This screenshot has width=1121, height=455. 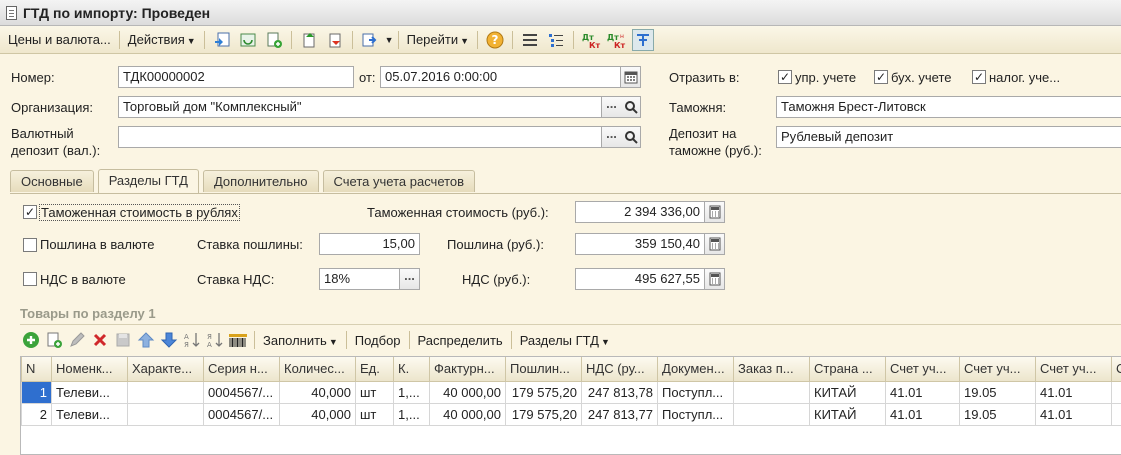 I want to click on unpost-button, so click(x=335, y=40).